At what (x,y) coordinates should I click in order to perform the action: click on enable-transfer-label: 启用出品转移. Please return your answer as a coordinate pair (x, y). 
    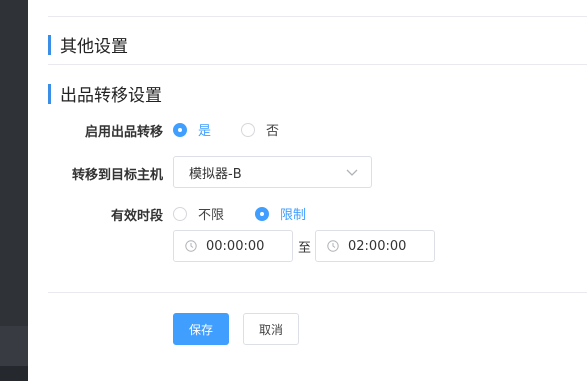
    Looking at the image, I should click on (123, 132).